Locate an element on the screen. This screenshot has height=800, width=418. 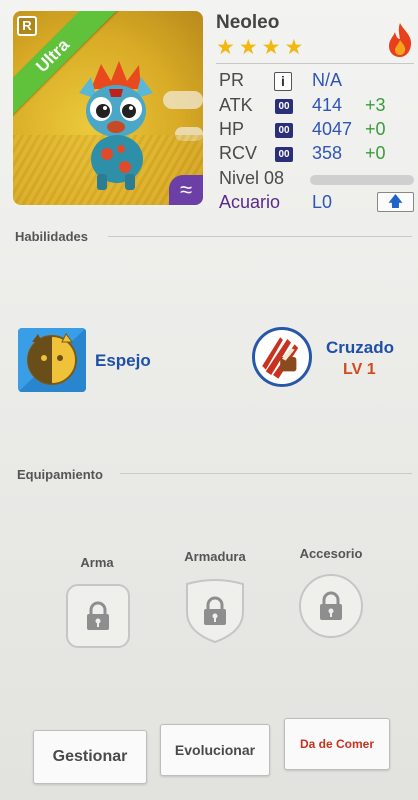
manage-button: Gestionar is located at coordinates (90, 757).